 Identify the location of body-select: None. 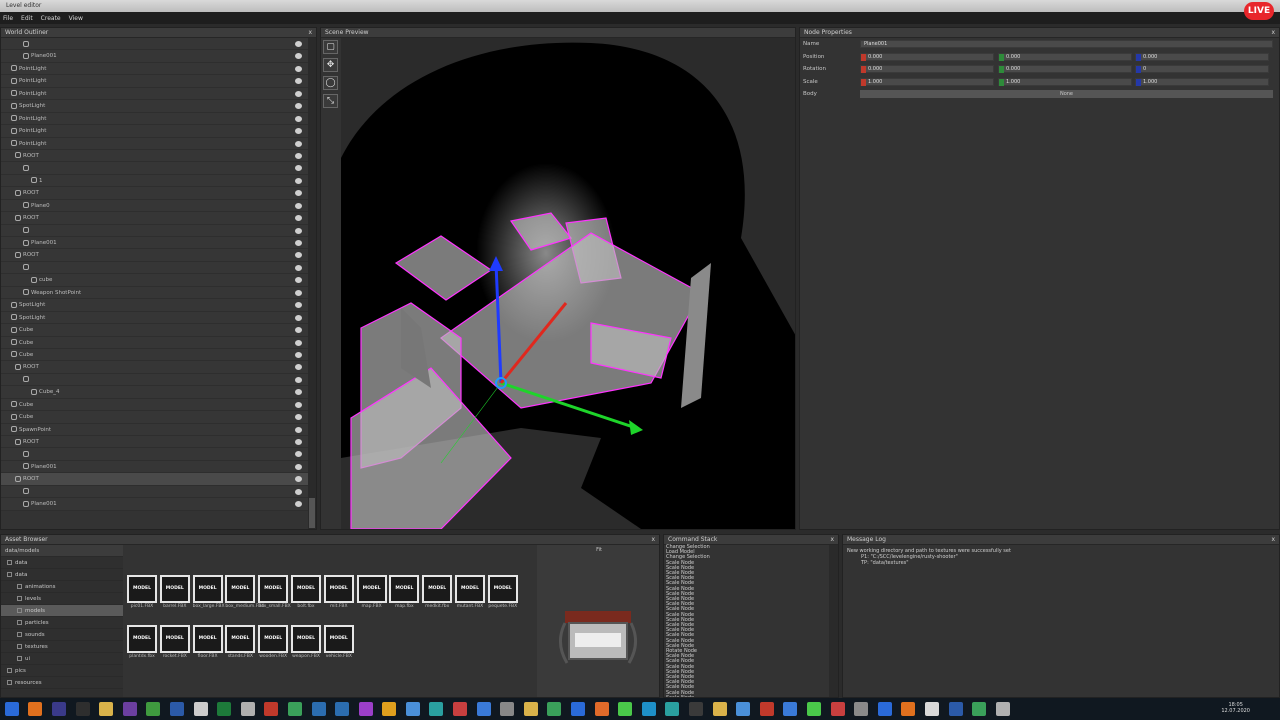
(1066, 94).